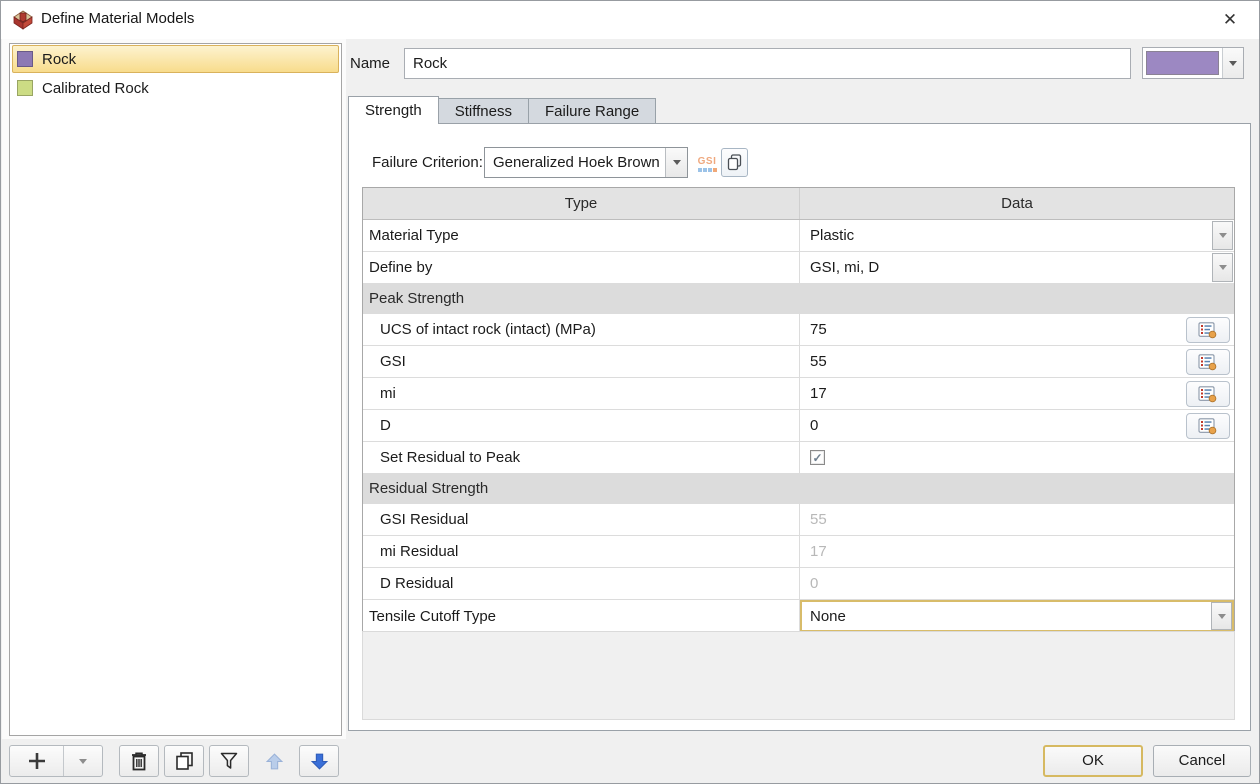 This screenshot has height=784, width=1260. Describe the element at coordinates (592, 111) in the screenshot. I see `tab-failure-range: Failure Range` at that location.